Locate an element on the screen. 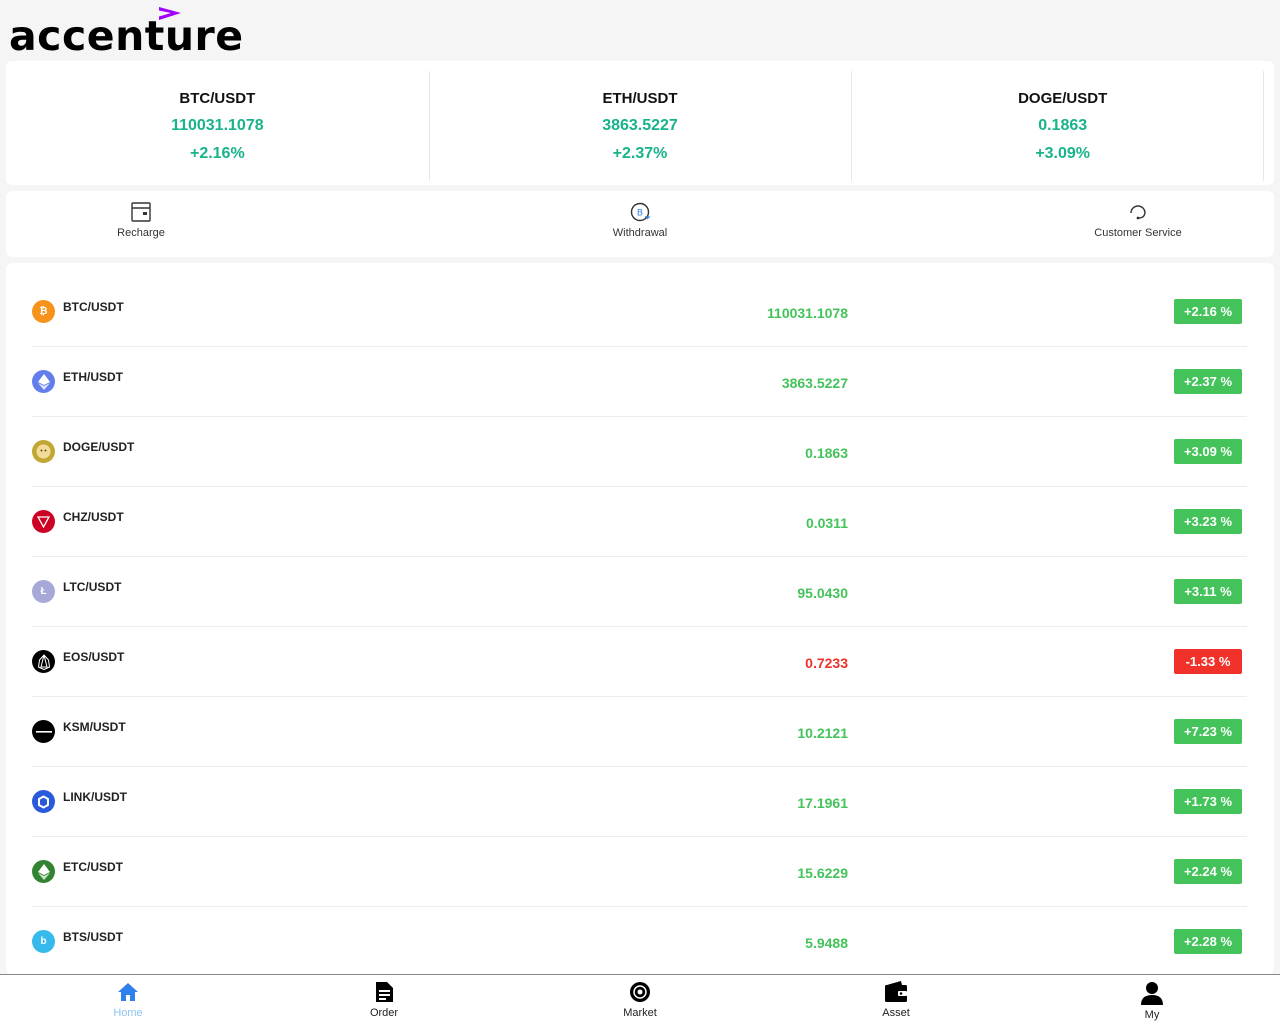 This screenshot has width=1280, height=1024. customer-service-button: Customer Service is located at coordinates (1138, 220).